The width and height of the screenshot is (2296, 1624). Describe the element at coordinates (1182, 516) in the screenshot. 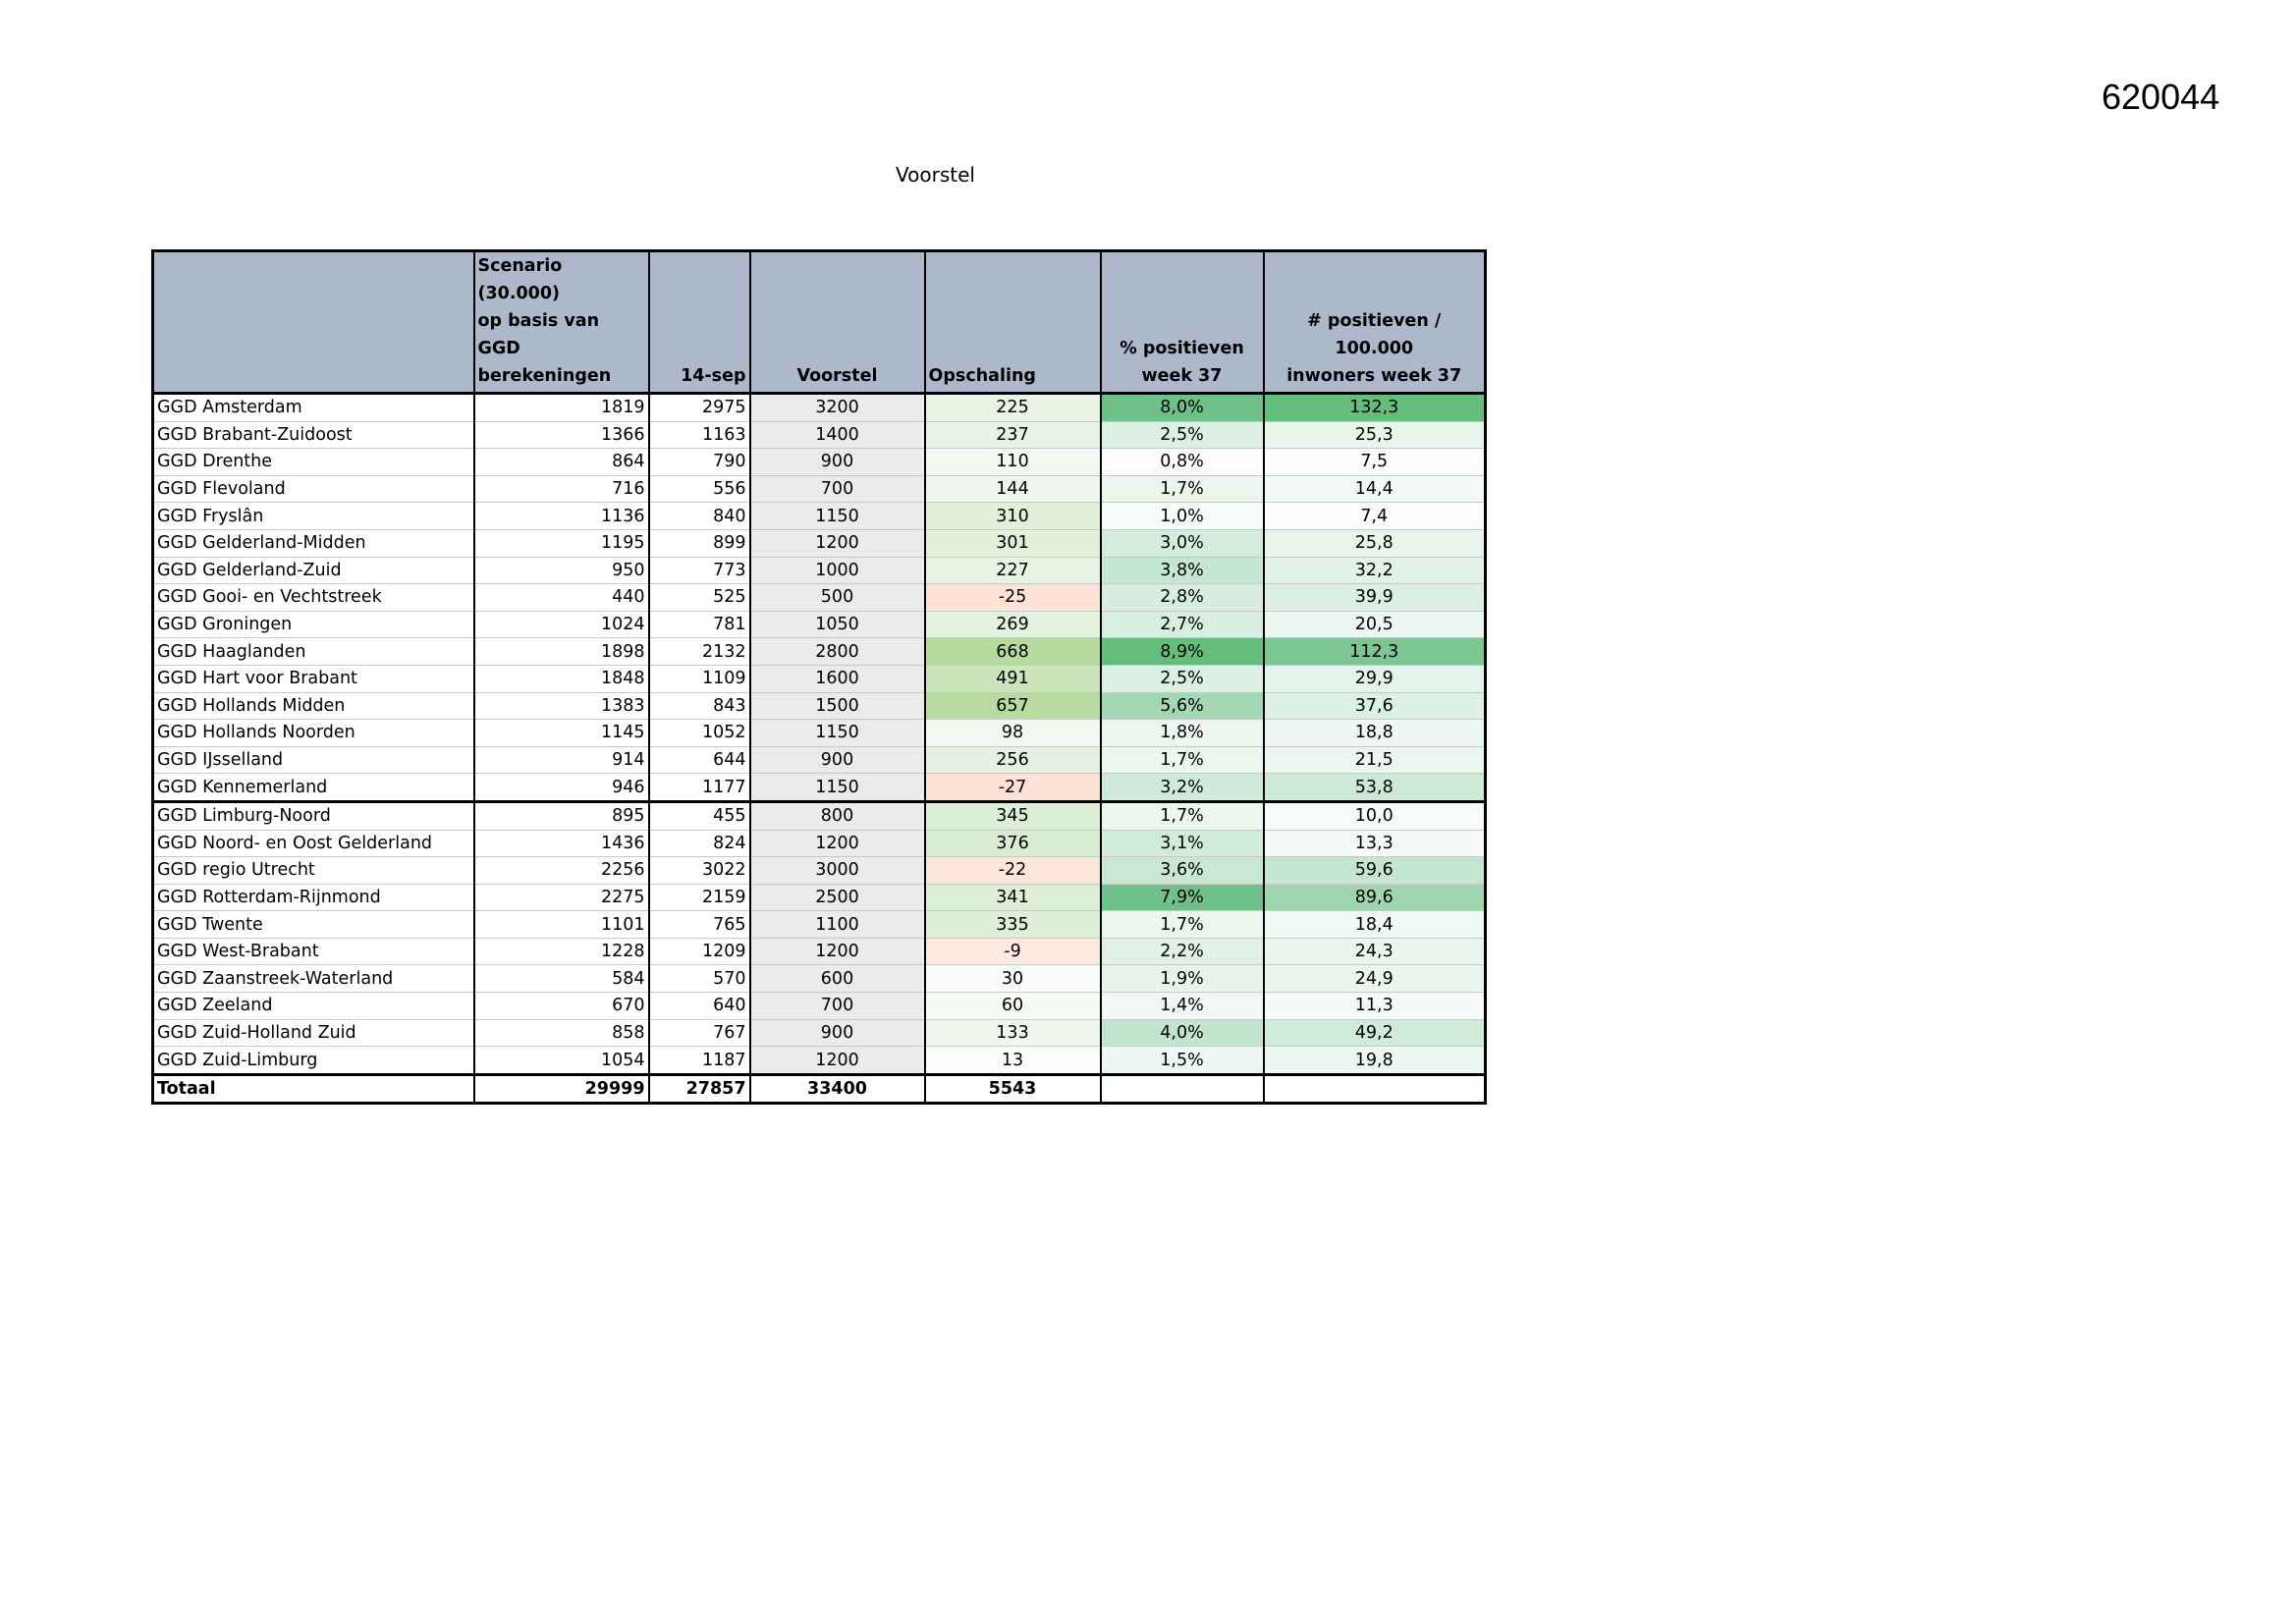

I see `cell-pct-positieven: 1,0%` at that location.